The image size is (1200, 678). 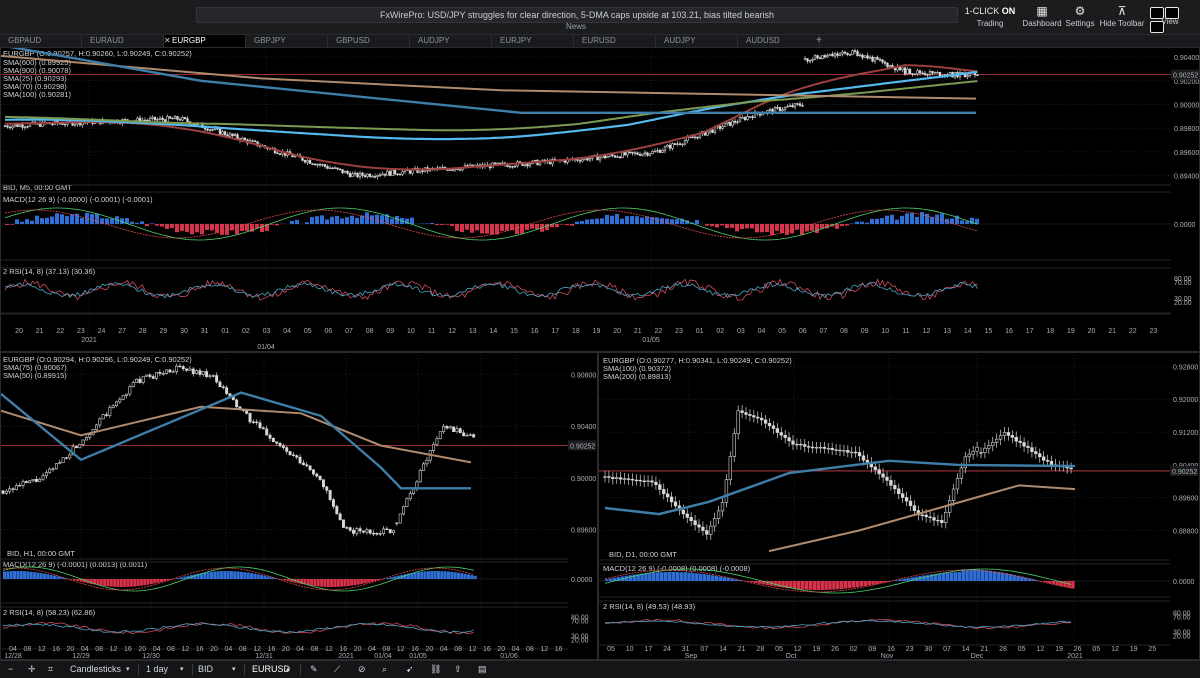 I want to click on one-click-trading-toggle: 1-CLICK ON Trading, so click(x=990, y=18).